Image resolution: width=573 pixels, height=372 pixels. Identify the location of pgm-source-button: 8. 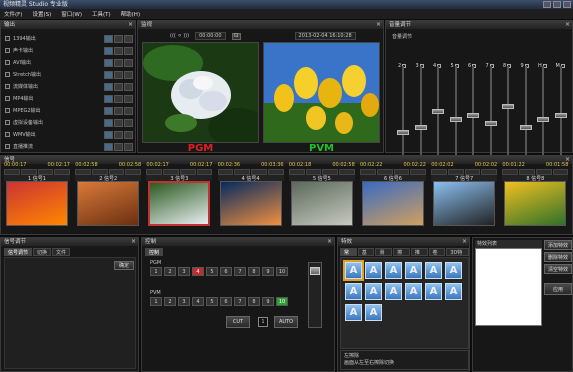
(254, 271).